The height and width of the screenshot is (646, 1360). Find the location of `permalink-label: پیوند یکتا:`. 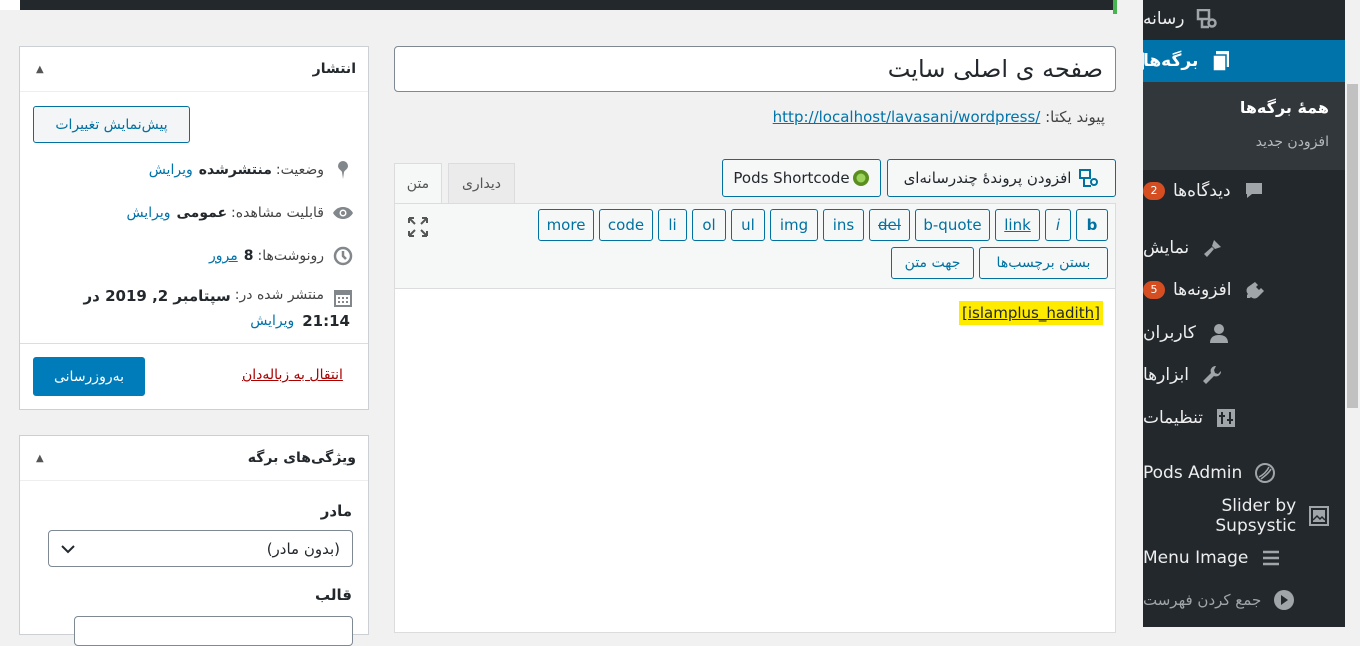

permalink-label: پیوند یکتا: is located at coordinates (1075, 117).